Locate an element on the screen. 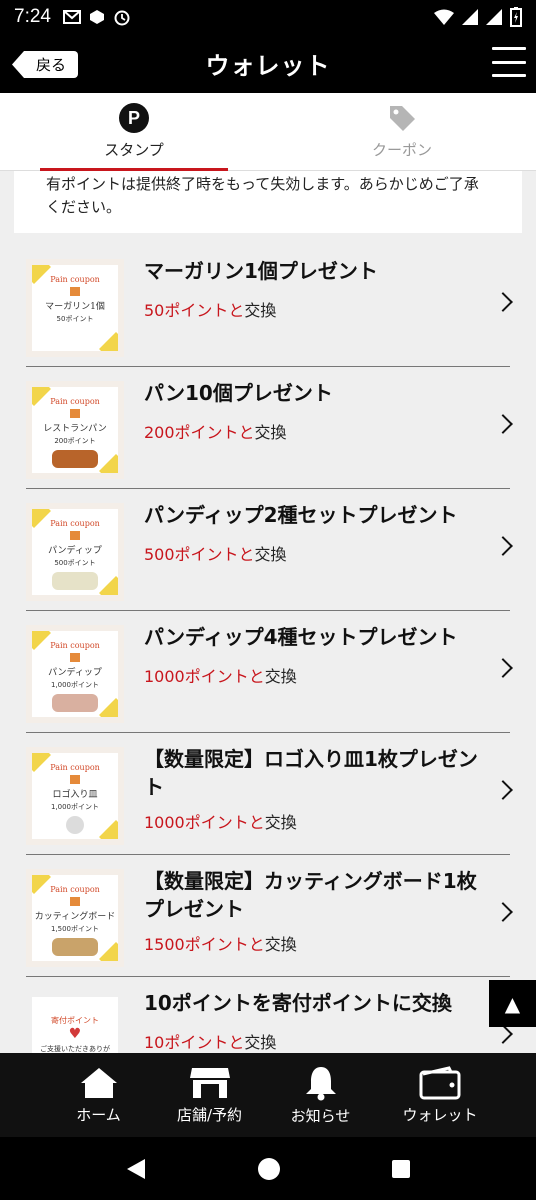 This screenshot has height=1200, width=536. tab-coupon: クーポン is located at coordinates (402, 132).